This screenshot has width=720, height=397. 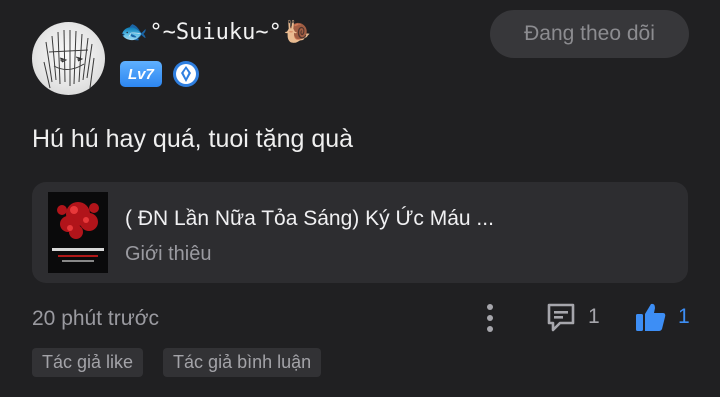 What do you see at coordinates (490, 318) in the screenshot?
I see `more-options-icon` at bounding box center [490, 318].